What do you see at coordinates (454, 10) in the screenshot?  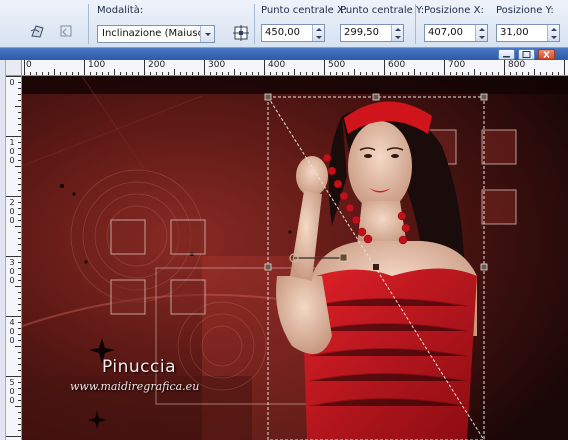 I see `position-x-label: Posizione X:` at bounding box center [454, 10].